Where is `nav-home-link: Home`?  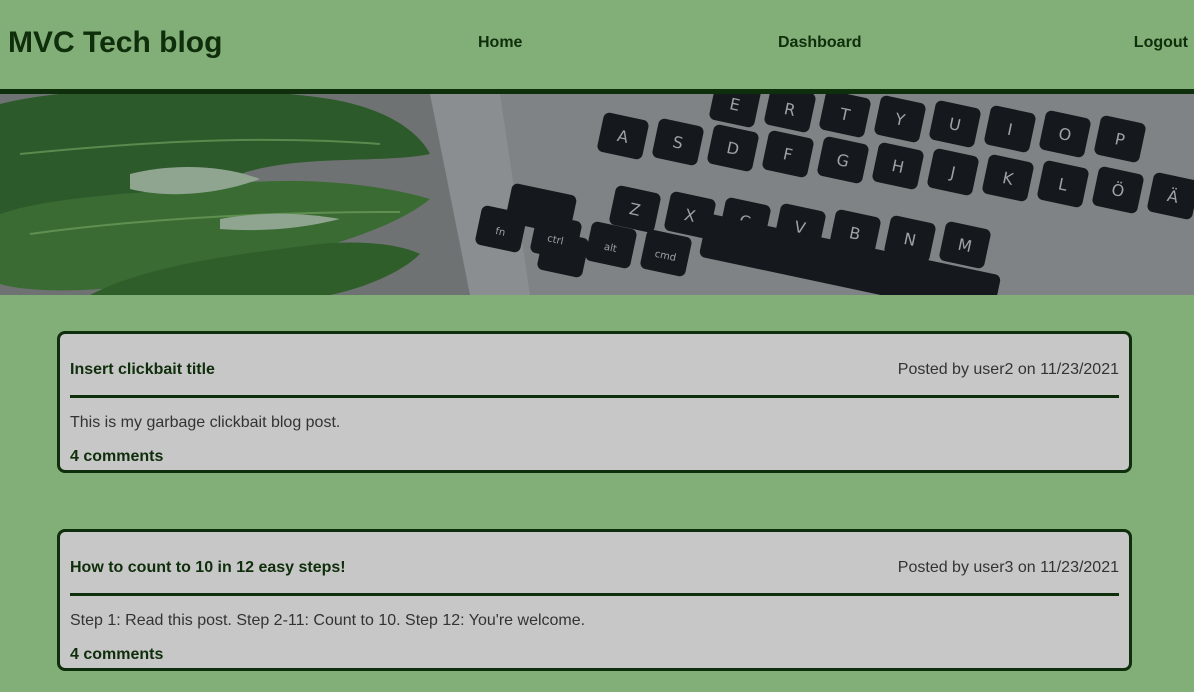
nav-home-link: Home is located at coordinates (500, 43).